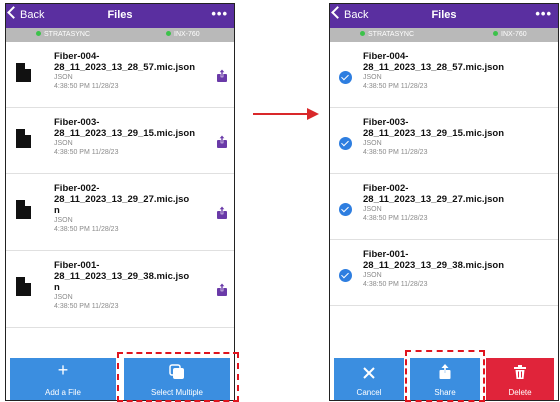 This screenshot has height=402, width=560. What do you see at coordinates (313, 114) in the screenshot?
I see `arrow-head-icon` at bounding box center [313, 114].